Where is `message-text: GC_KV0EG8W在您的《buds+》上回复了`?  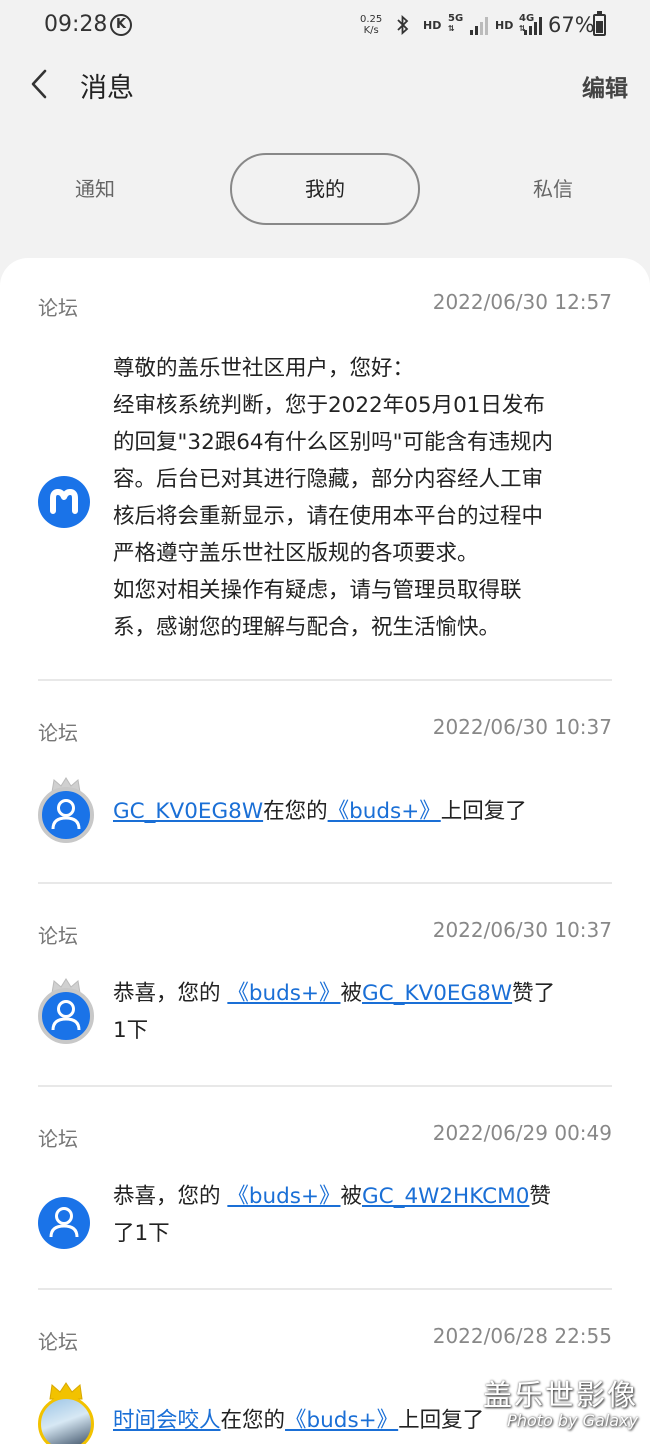 message-text: GC_KV0EG8W在您的《buds+》上回复了 is located at coordinates (320, 811).